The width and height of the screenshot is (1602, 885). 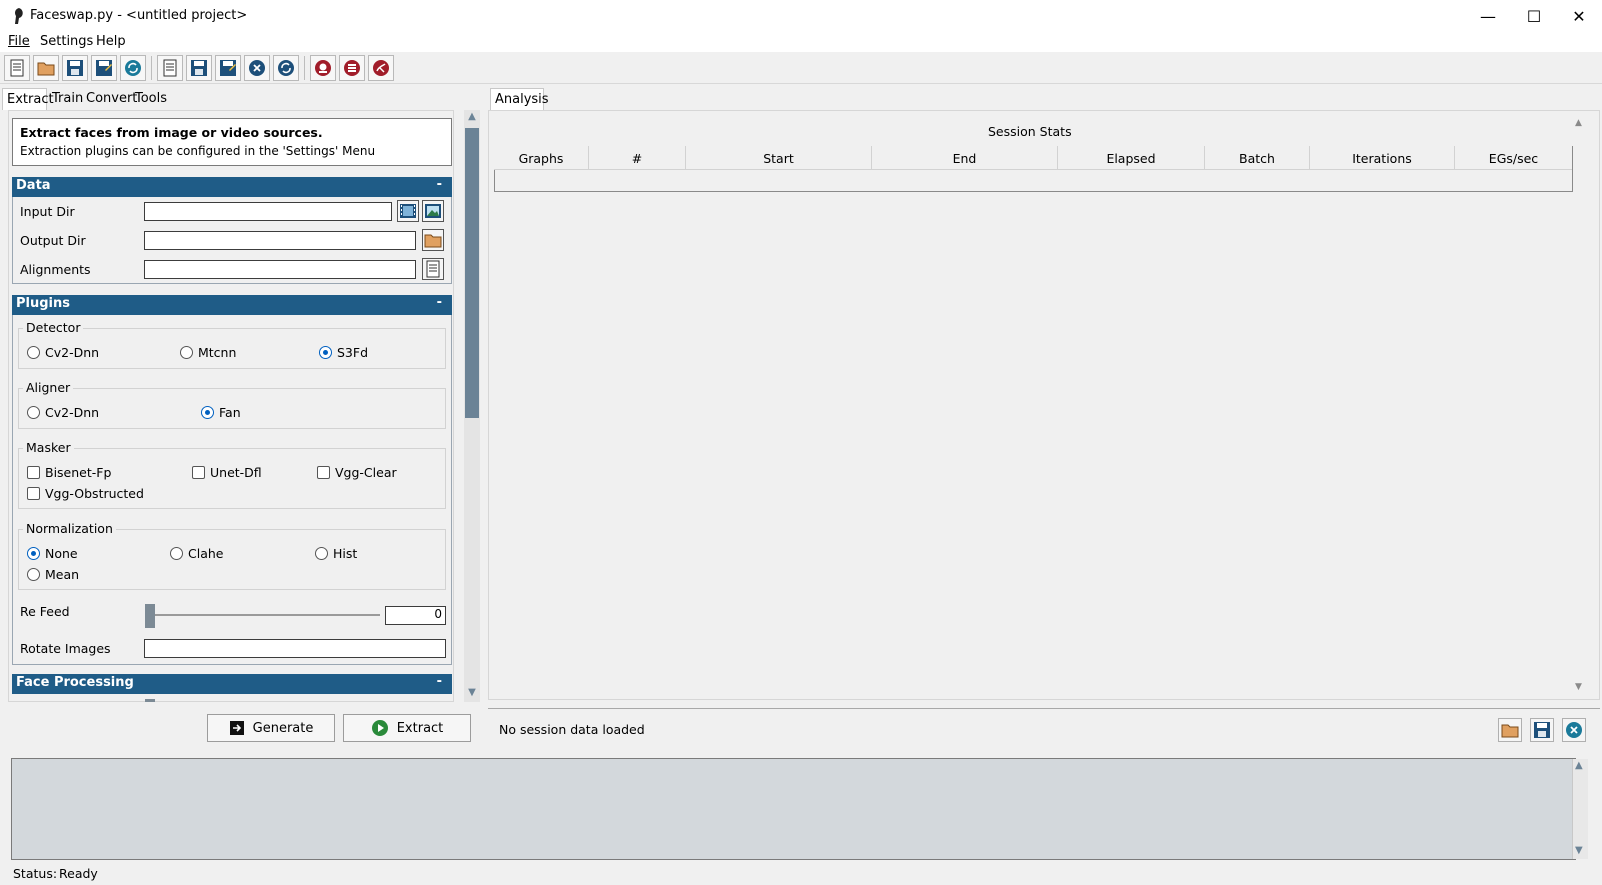 What do you see at coordinates (286, 68) in the screenshot?
I see `reload-task-button` at bounding box center [286, 68].